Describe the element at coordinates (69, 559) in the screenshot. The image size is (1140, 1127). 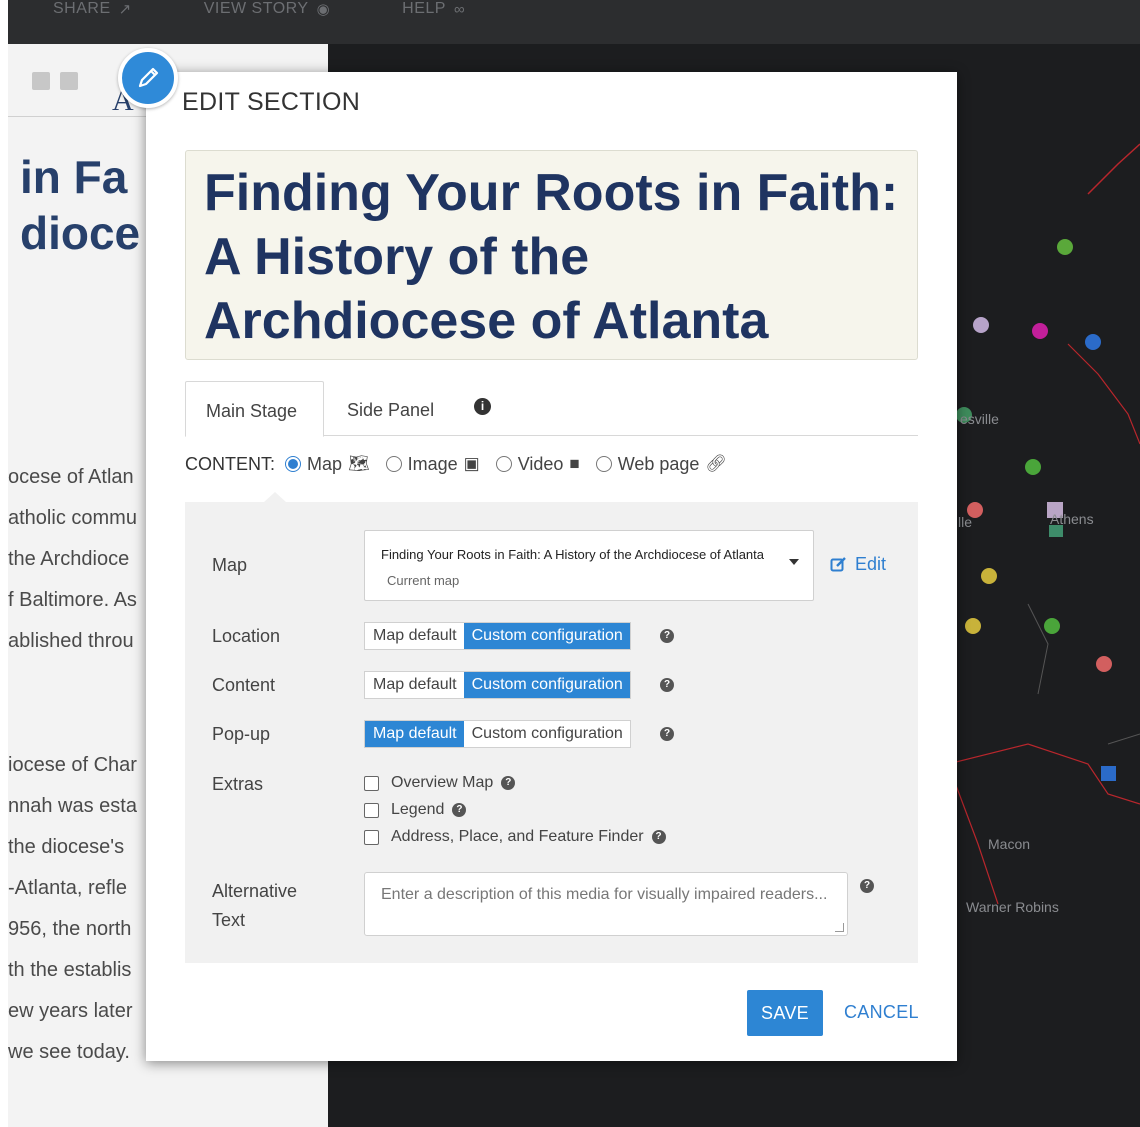
I see `story-text-line: the Archdioce` at that location.